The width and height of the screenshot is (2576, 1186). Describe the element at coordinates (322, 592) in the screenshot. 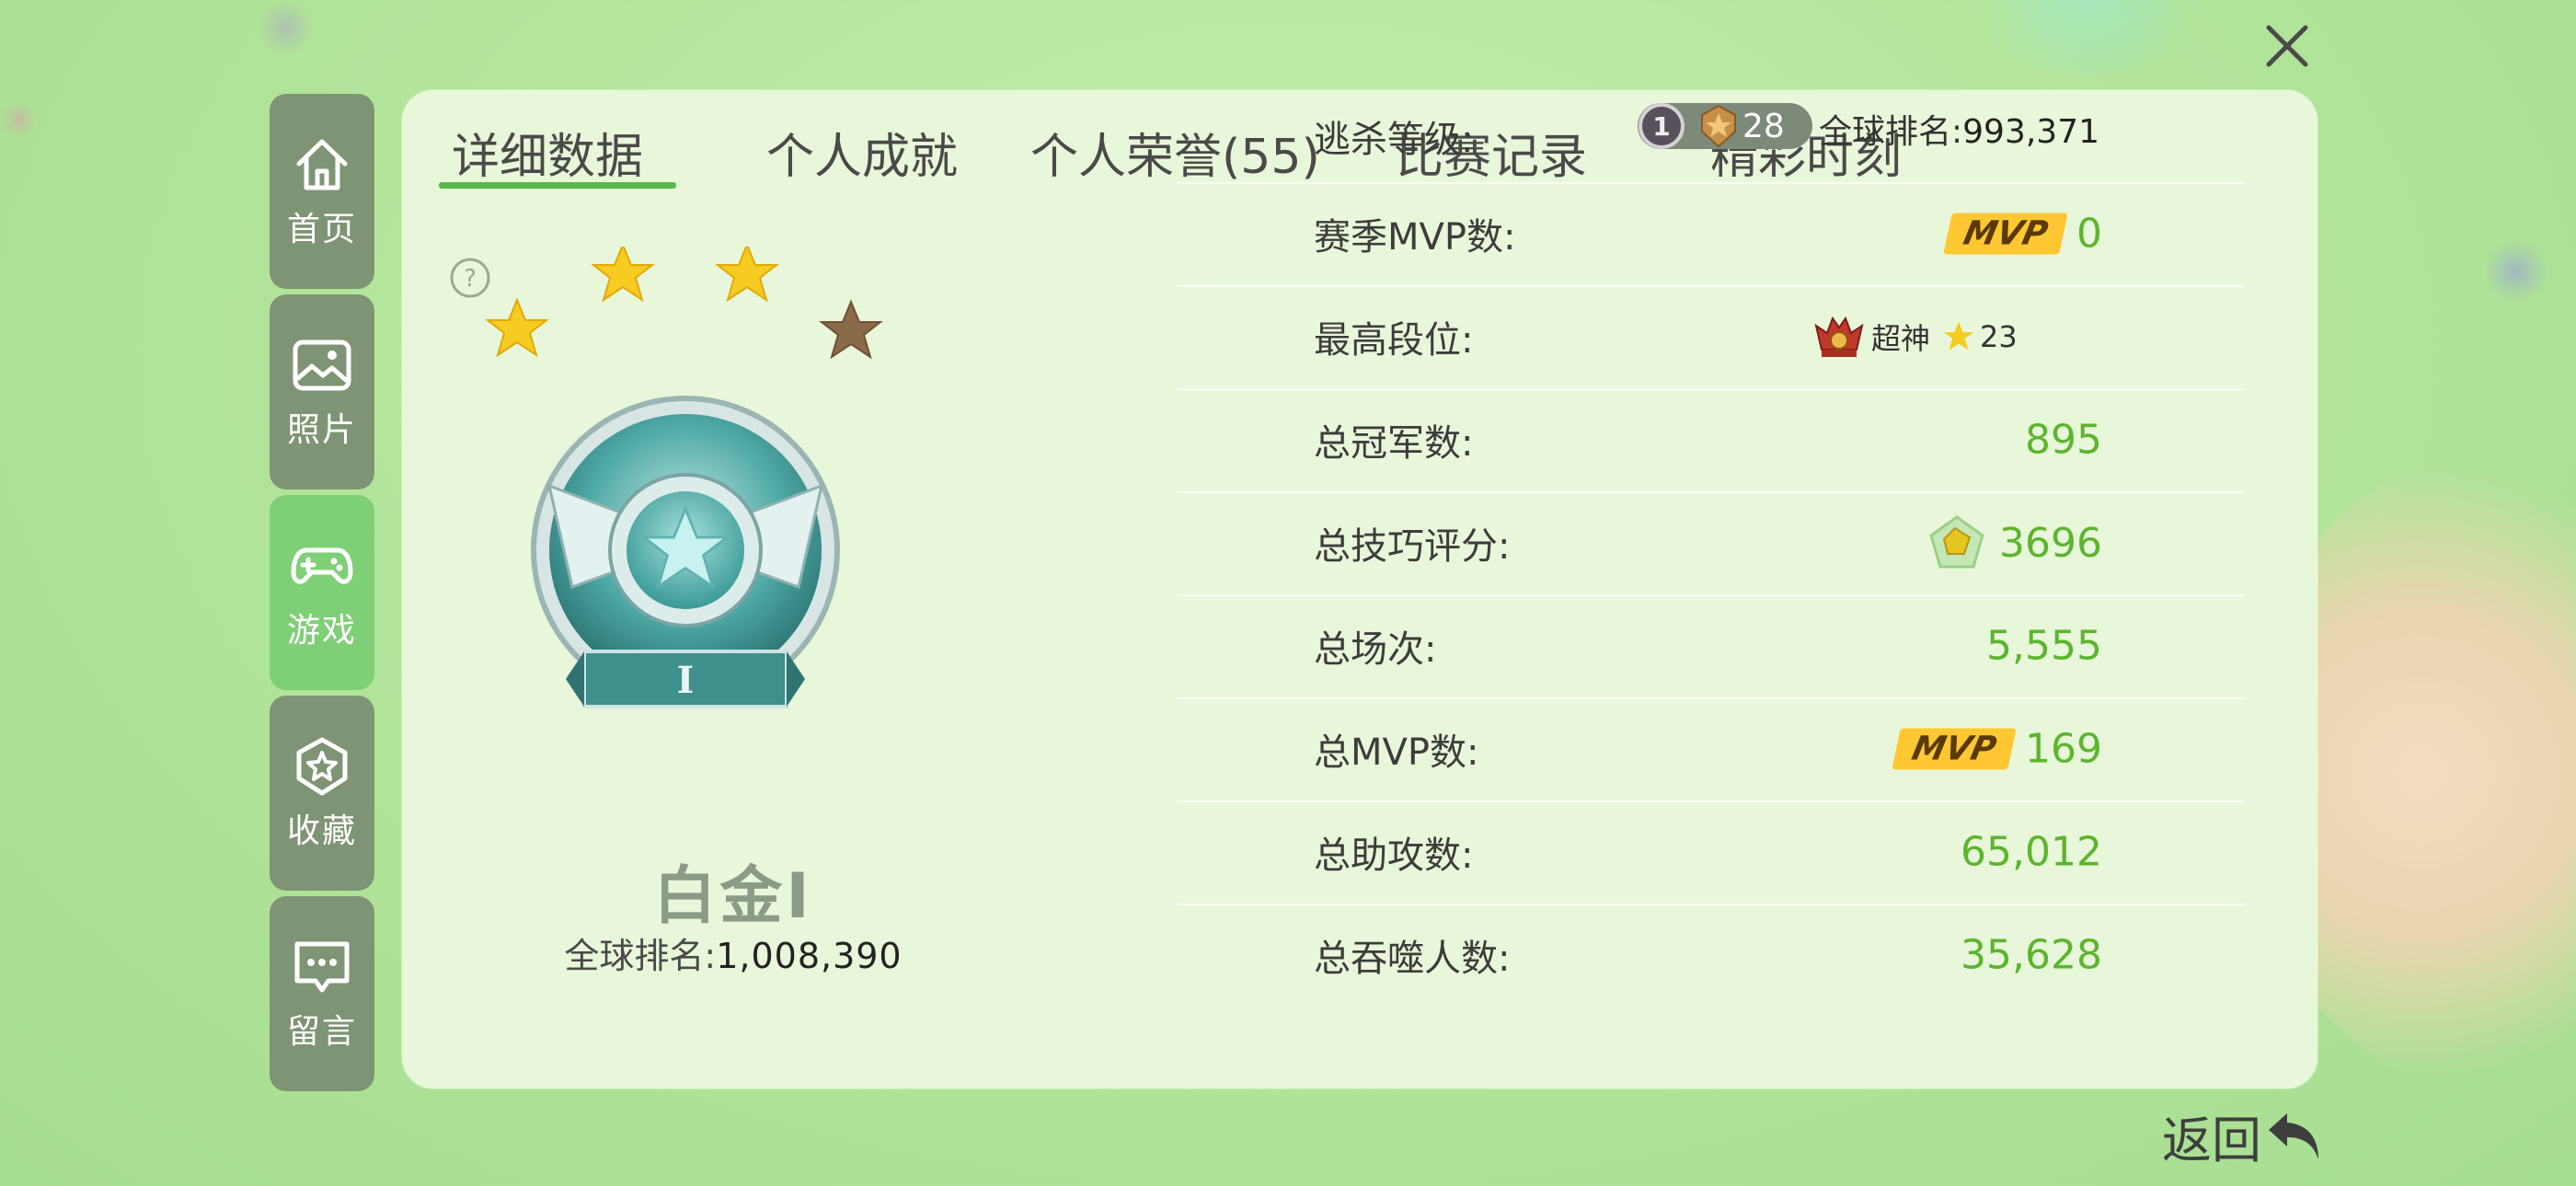

I see `sidebar-item-games: 游戏` at that location.